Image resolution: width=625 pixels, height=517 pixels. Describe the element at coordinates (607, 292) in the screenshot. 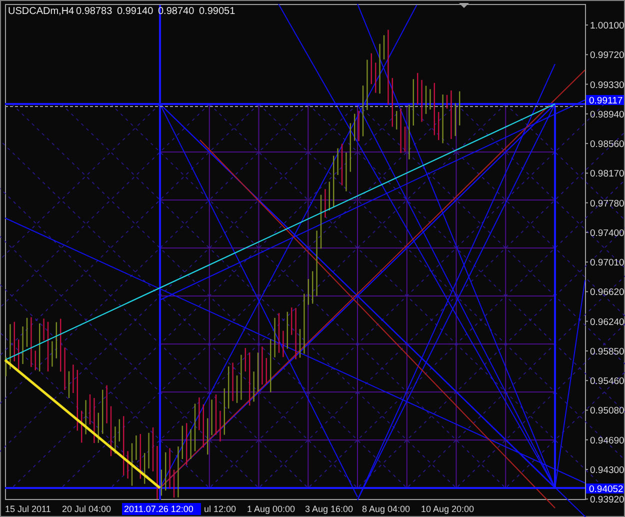

I see `price-tick-label: 0.96620` at that location.